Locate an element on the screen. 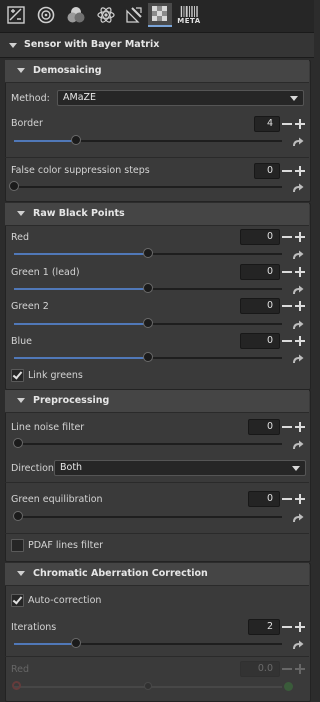 The height and width of the screenshot is (702, 320). green1-reset-button is located at coordinates (298, 290).